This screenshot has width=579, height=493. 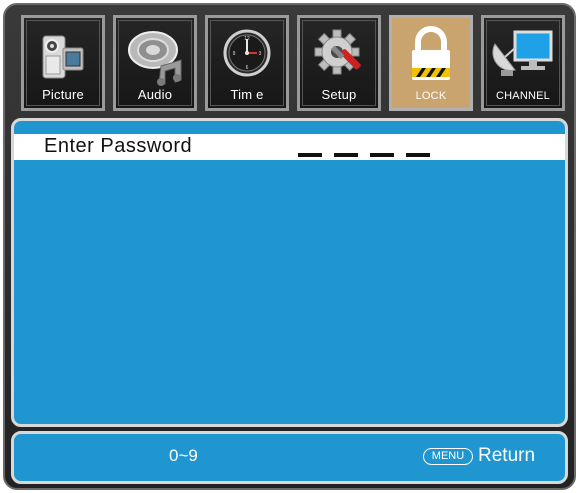 What do you see at coordinates (523, 96) in the screenshot?
I see `tab-label: CHANNEL` at bounding box center [523, 96].